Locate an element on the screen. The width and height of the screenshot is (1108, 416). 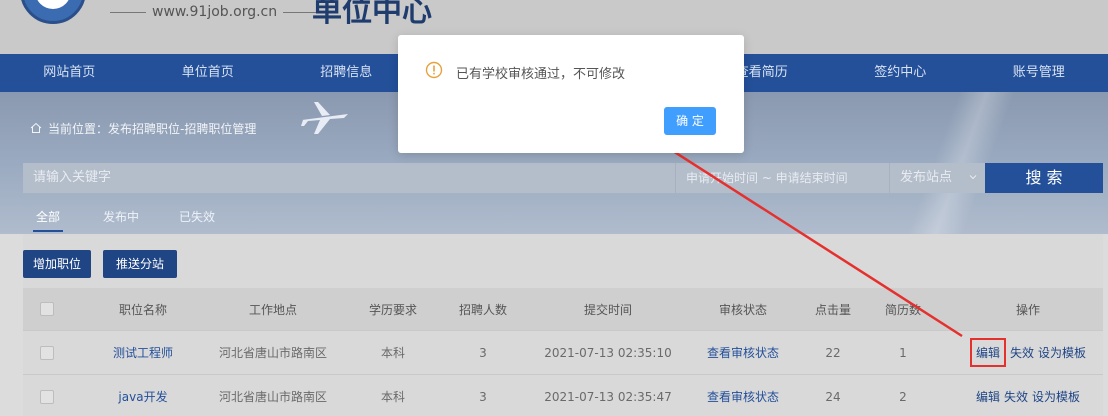
col-education: 学历要求 is located at coordinates (392, 309).